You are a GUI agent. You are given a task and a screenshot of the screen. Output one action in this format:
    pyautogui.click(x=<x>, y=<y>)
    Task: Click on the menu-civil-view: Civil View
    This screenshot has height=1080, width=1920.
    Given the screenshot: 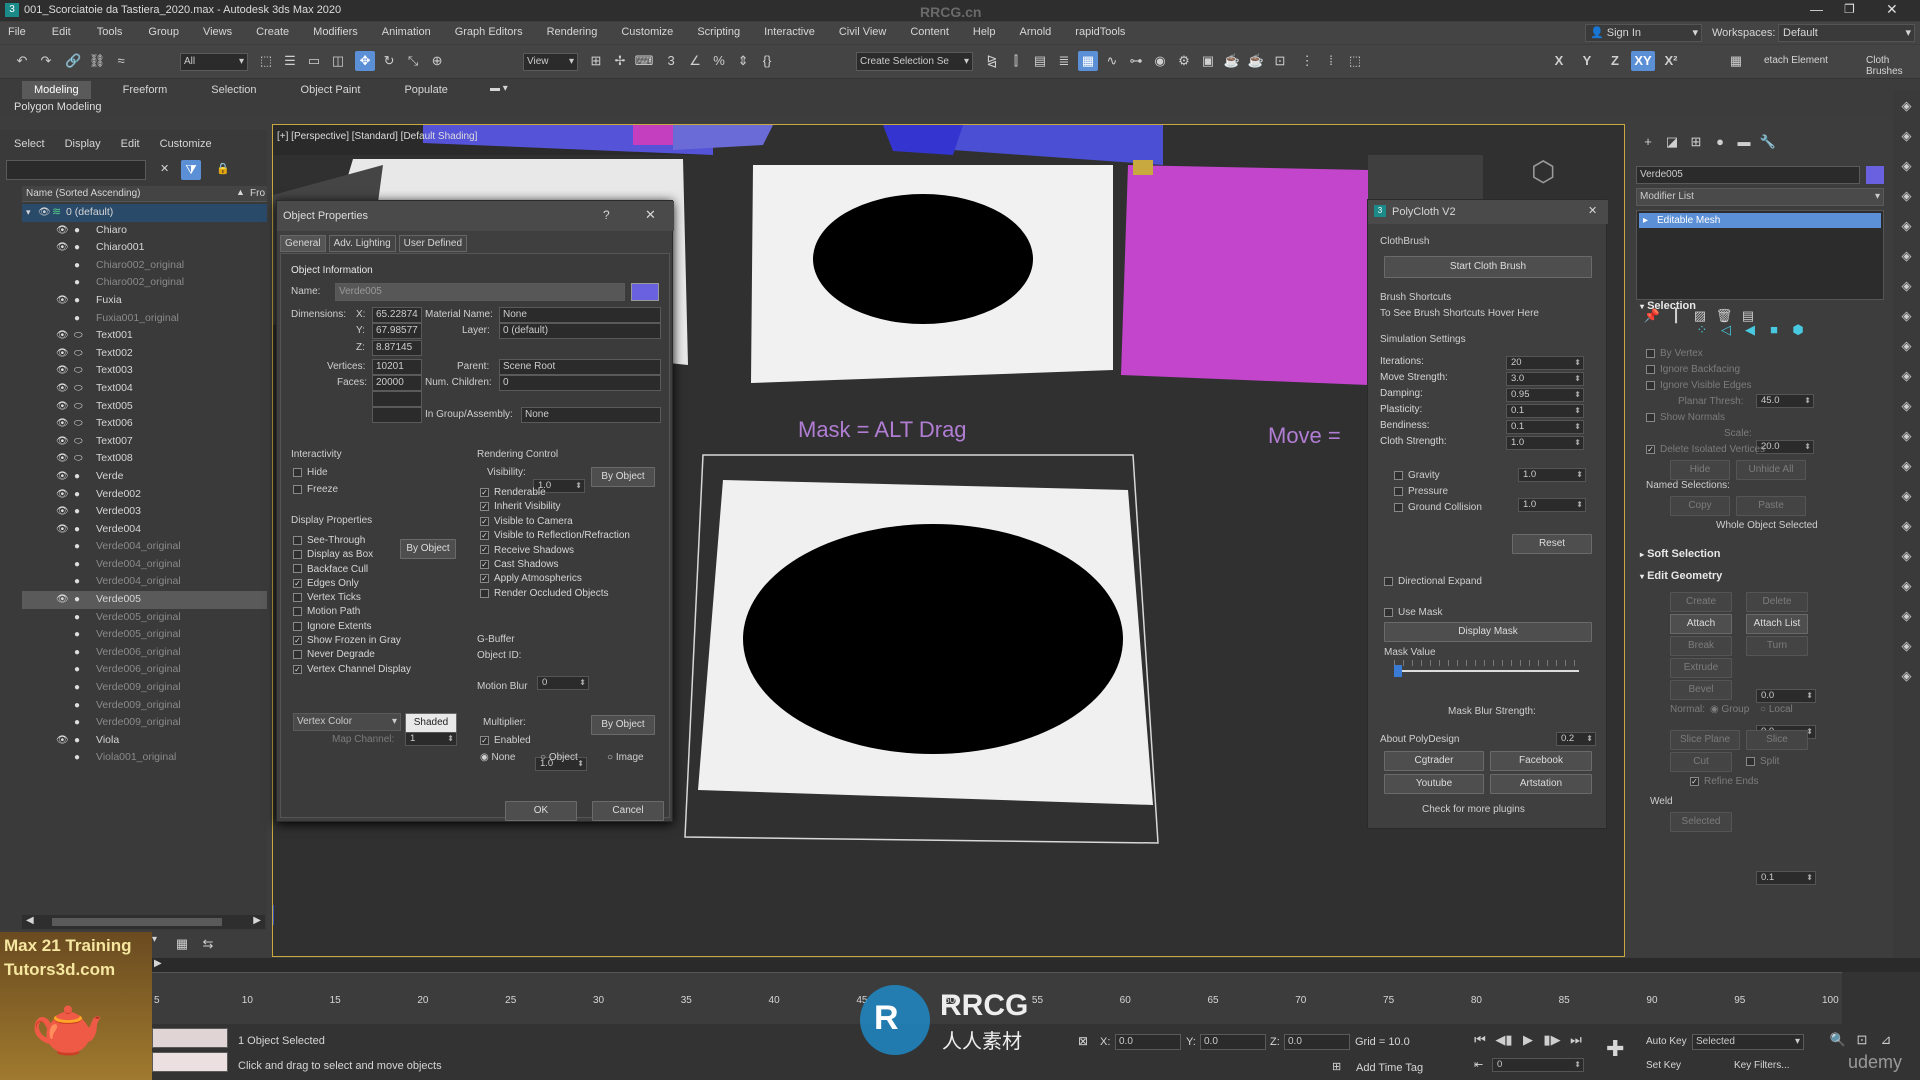 What is the action you would take?
    pyautogui.click(x=862, y=32)
    